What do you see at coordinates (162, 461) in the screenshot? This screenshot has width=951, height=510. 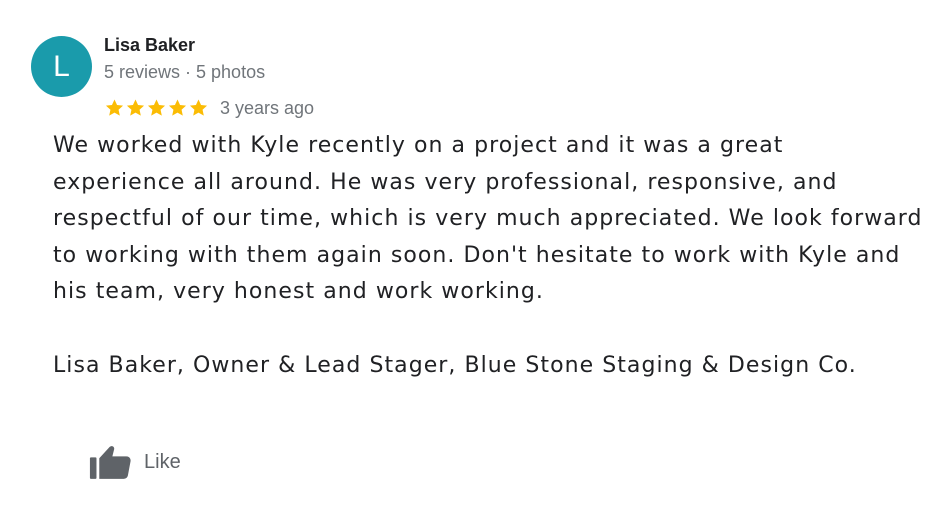 I see `like-label: Like` at bounding box center [162, 461].